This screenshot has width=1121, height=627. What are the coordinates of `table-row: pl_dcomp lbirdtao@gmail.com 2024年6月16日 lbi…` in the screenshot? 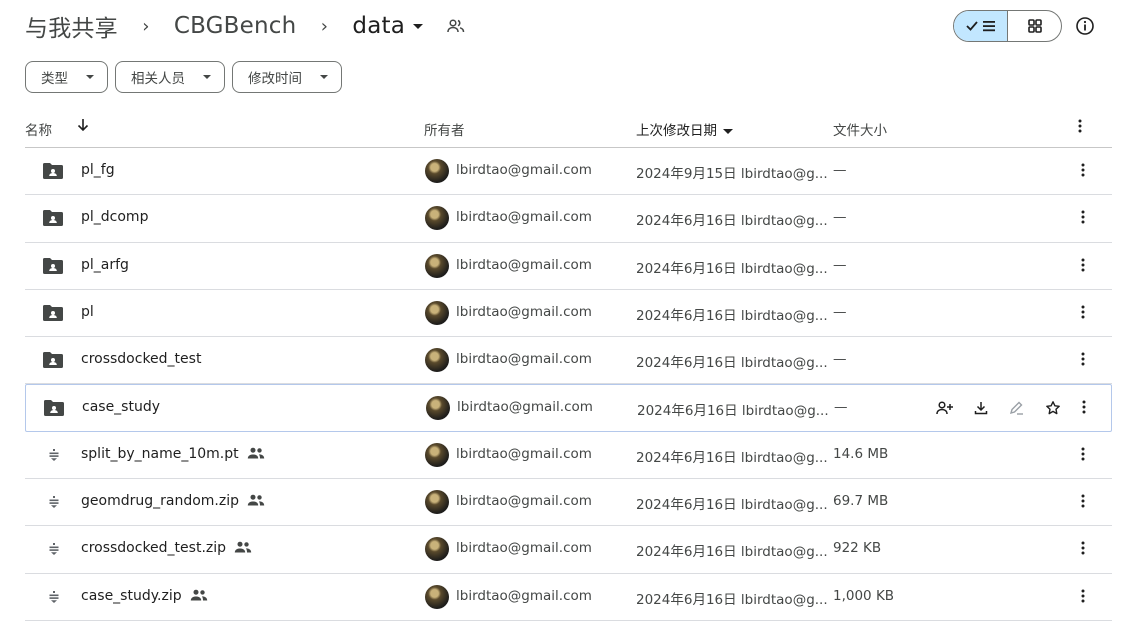 It's located at (568, 219).